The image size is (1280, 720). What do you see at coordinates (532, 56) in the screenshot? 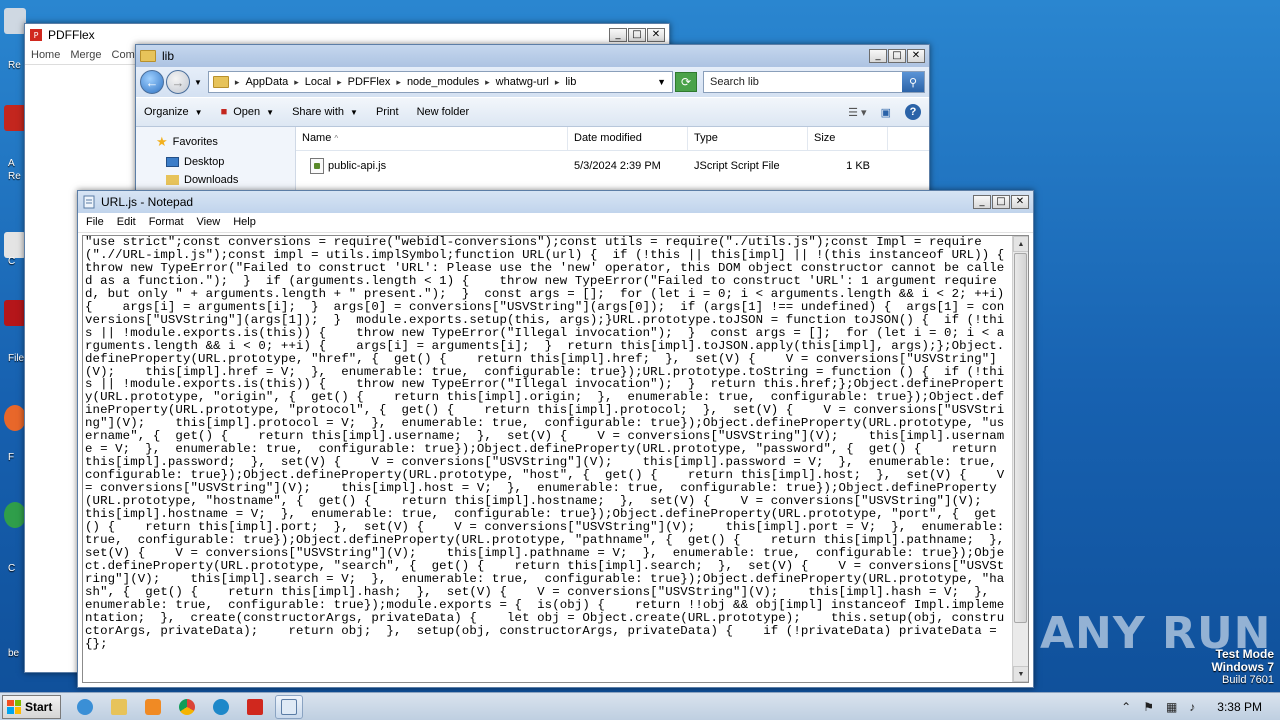
I see `explorer-titlebar: lib _ □ ✕` at bounding box center [532, 56].